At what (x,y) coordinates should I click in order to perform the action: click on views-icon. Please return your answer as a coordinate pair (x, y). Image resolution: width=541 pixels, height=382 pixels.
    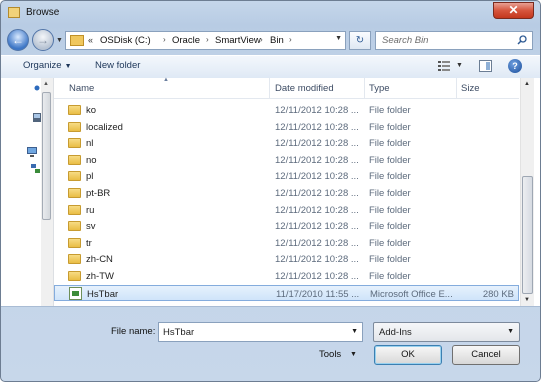
    Looking at the image, I should click on (444, 66).